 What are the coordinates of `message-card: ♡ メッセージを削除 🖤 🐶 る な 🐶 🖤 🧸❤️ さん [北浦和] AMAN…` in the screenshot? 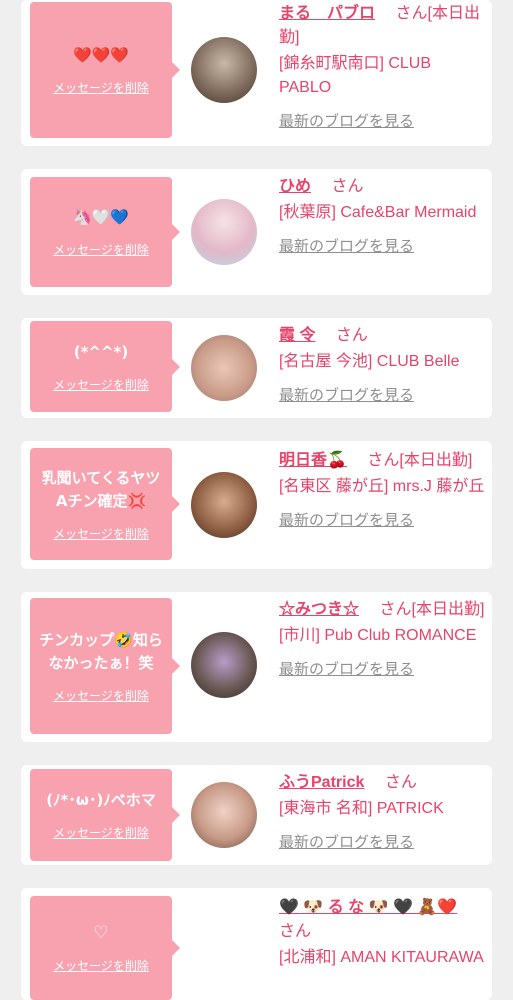 It's located at (256, 944).